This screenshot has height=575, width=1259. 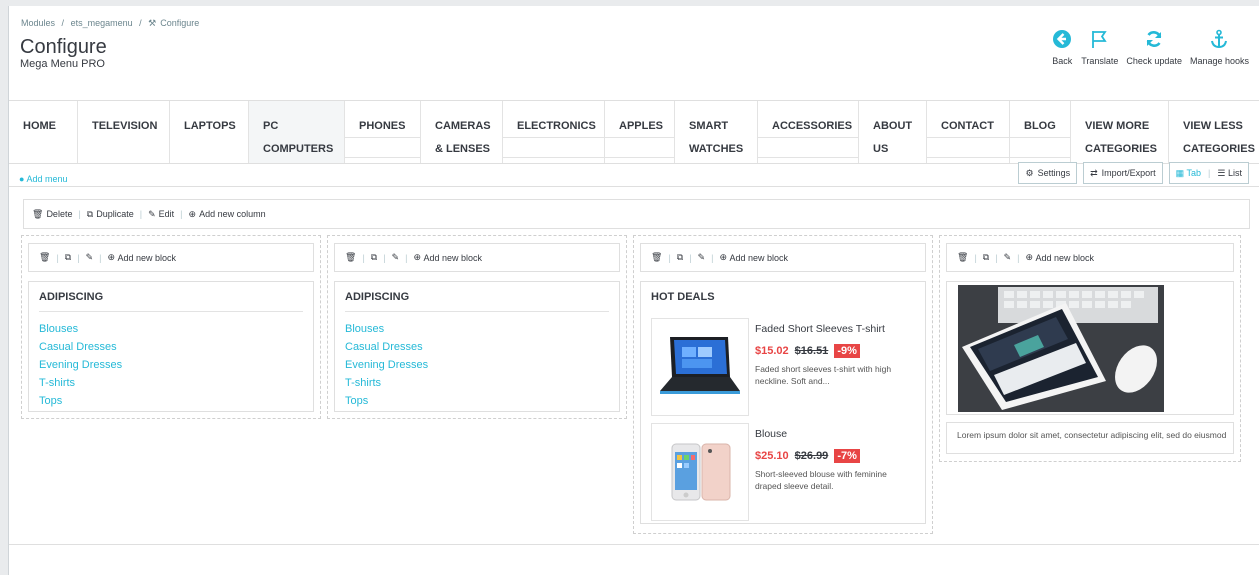 What do you see at coordinates (709, 126) in the screenshot?
I see `menu-item-label: SMART` at bounding box center [709, 126].